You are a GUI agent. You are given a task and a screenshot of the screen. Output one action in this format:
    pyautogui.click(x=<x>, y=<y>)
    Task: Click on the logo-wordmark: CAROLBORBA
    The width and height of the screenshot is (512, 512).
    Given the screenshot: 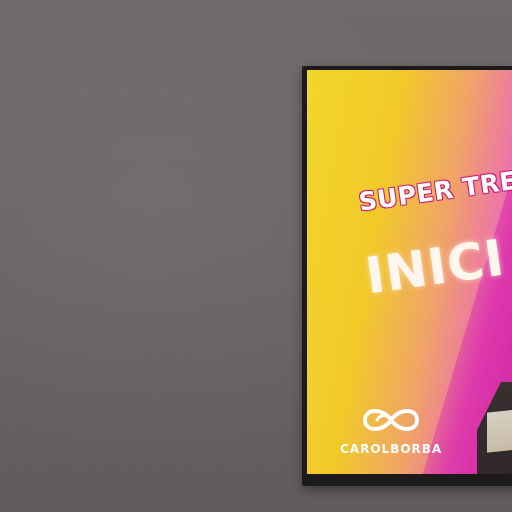 What is the action you would take?
    pyautogui.click(x=391, y=449)
    